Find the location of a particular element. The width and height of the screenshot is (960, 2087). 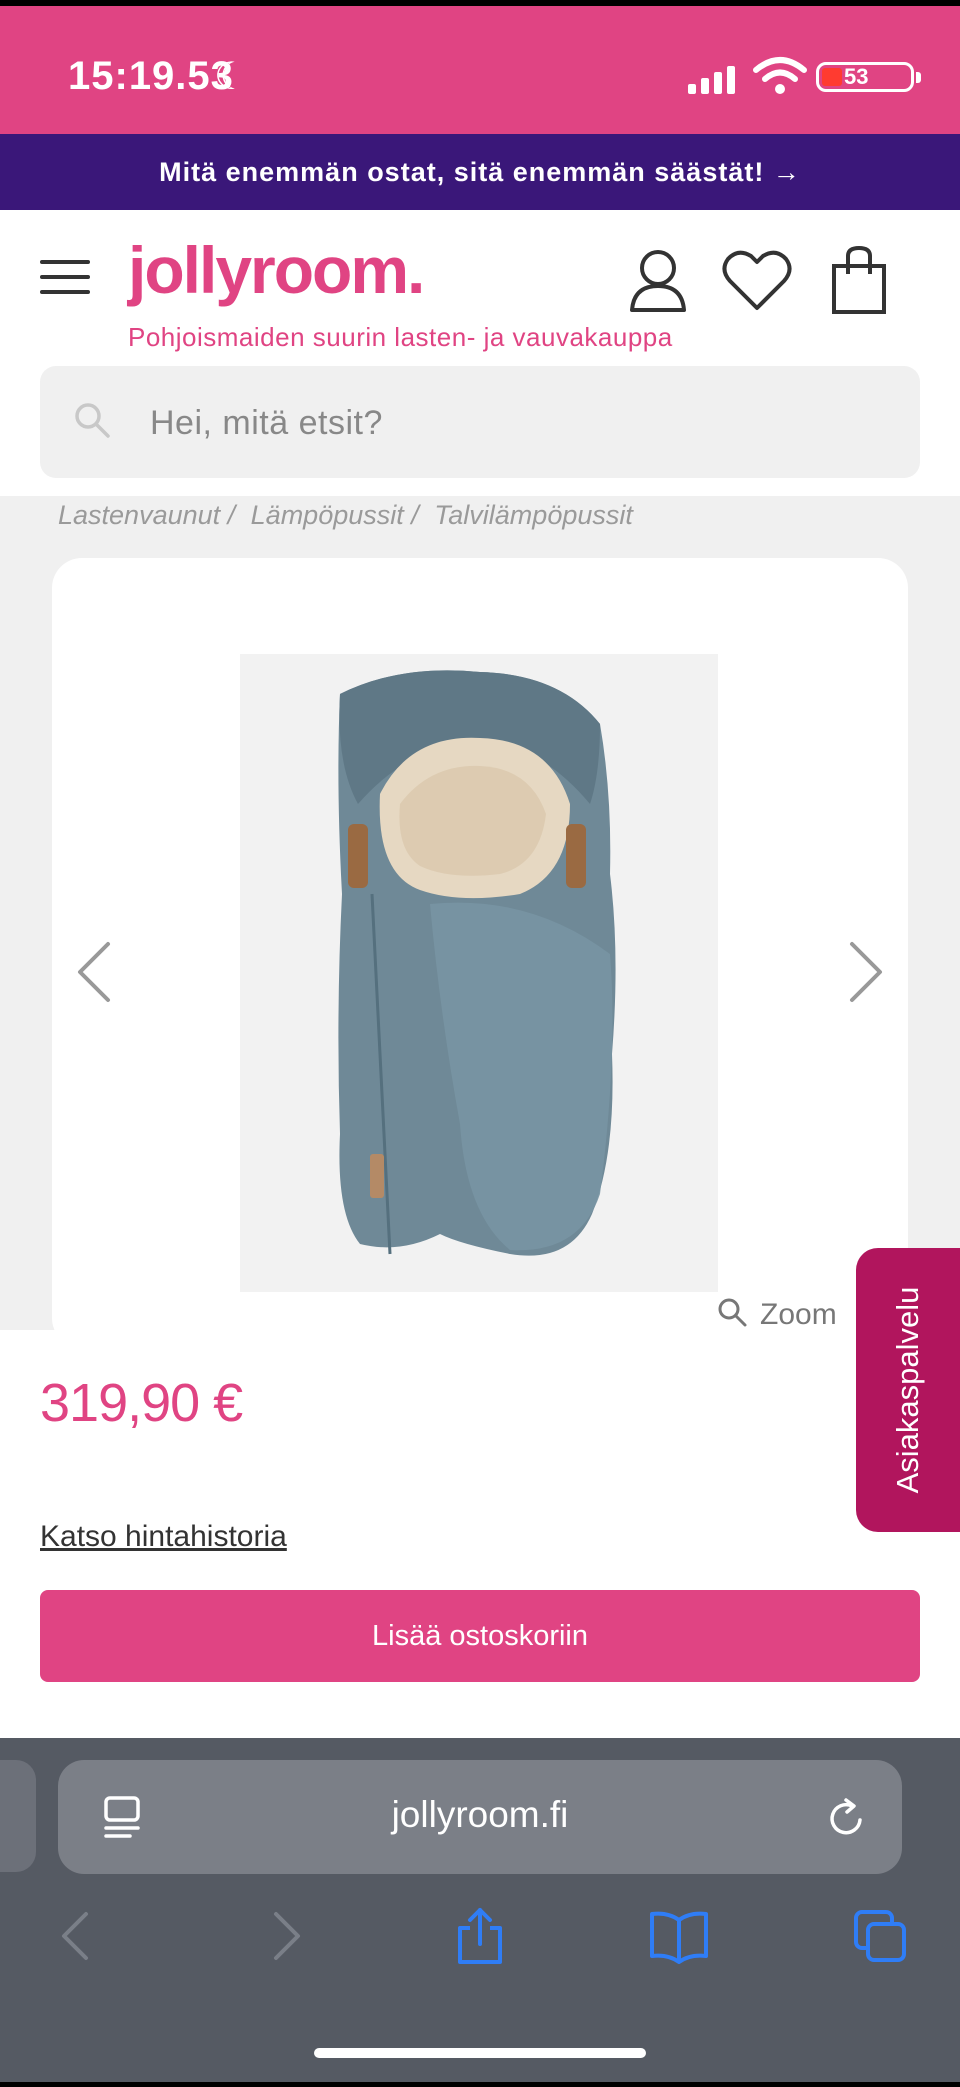

cart-icon is located at coordinates (860, 280).